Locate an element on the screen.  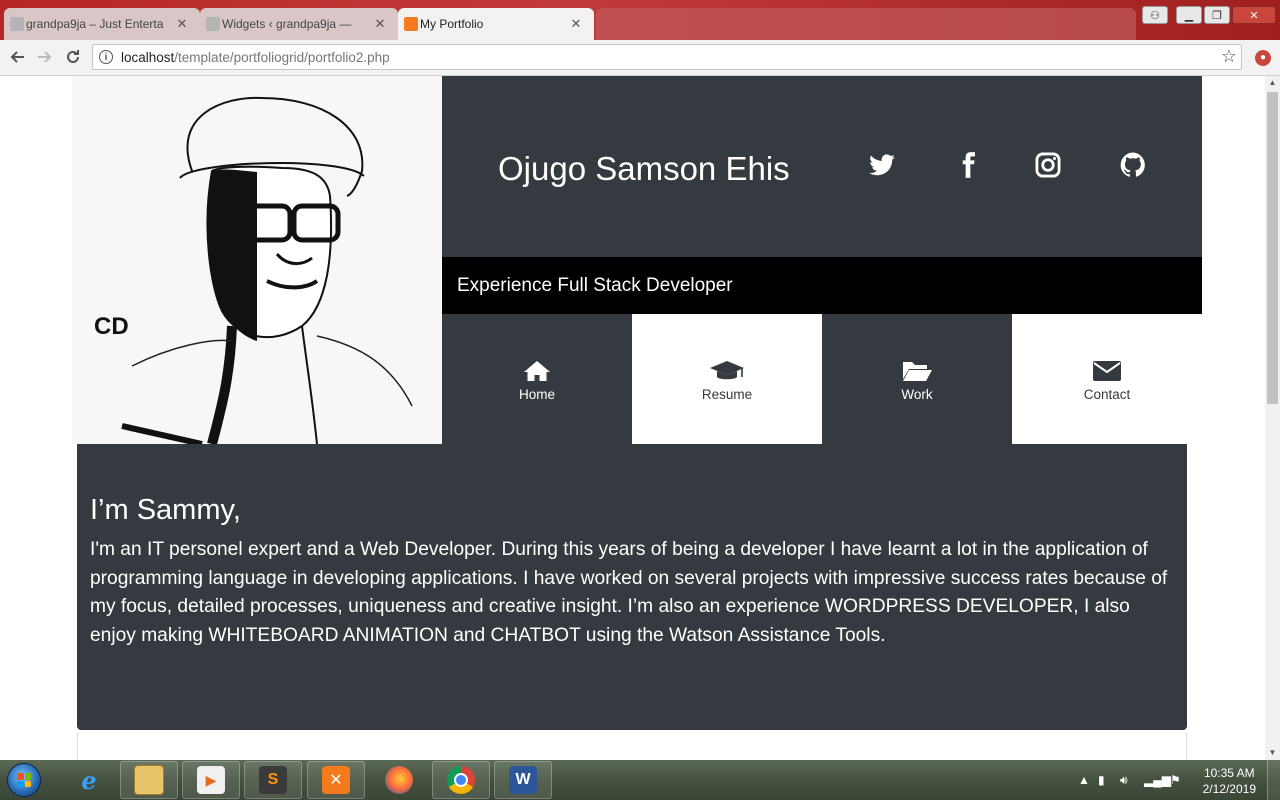
system-tray: ▲ ▮ 🔊︎ ▂▄▆ ⚑ 10:35 AM 2/12/2019 is located at coordinates (1175, 780).